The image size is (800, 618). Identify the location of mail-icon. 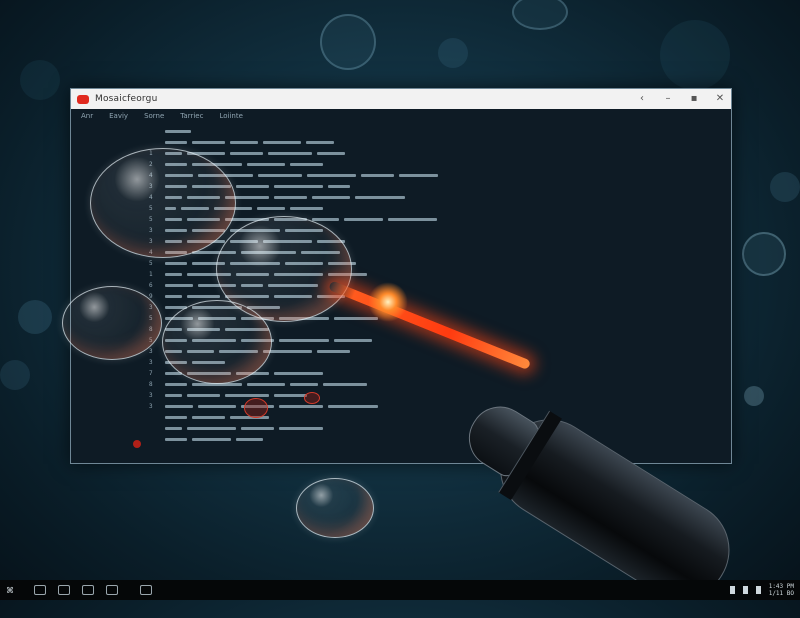
(64, 590).